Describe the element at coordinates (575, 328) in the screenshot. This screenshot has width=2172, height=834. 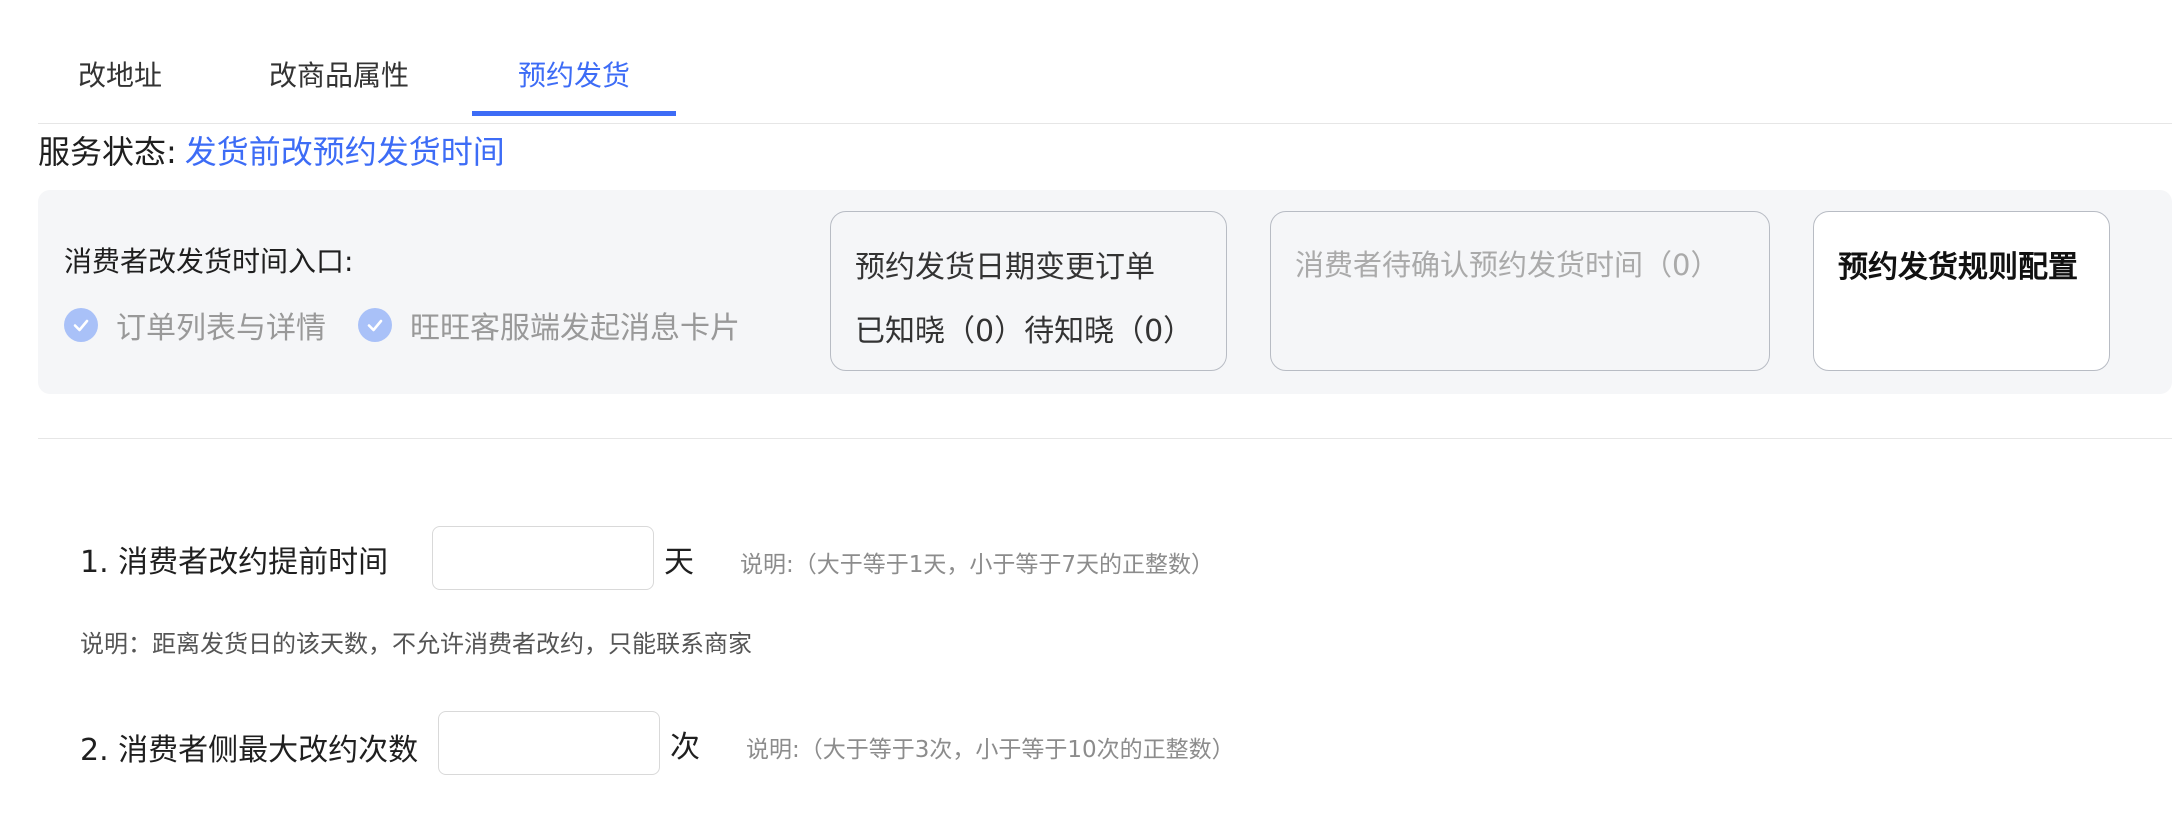
I see `entry-item-label: 旺旺客服端发起消息卡片` at that location.